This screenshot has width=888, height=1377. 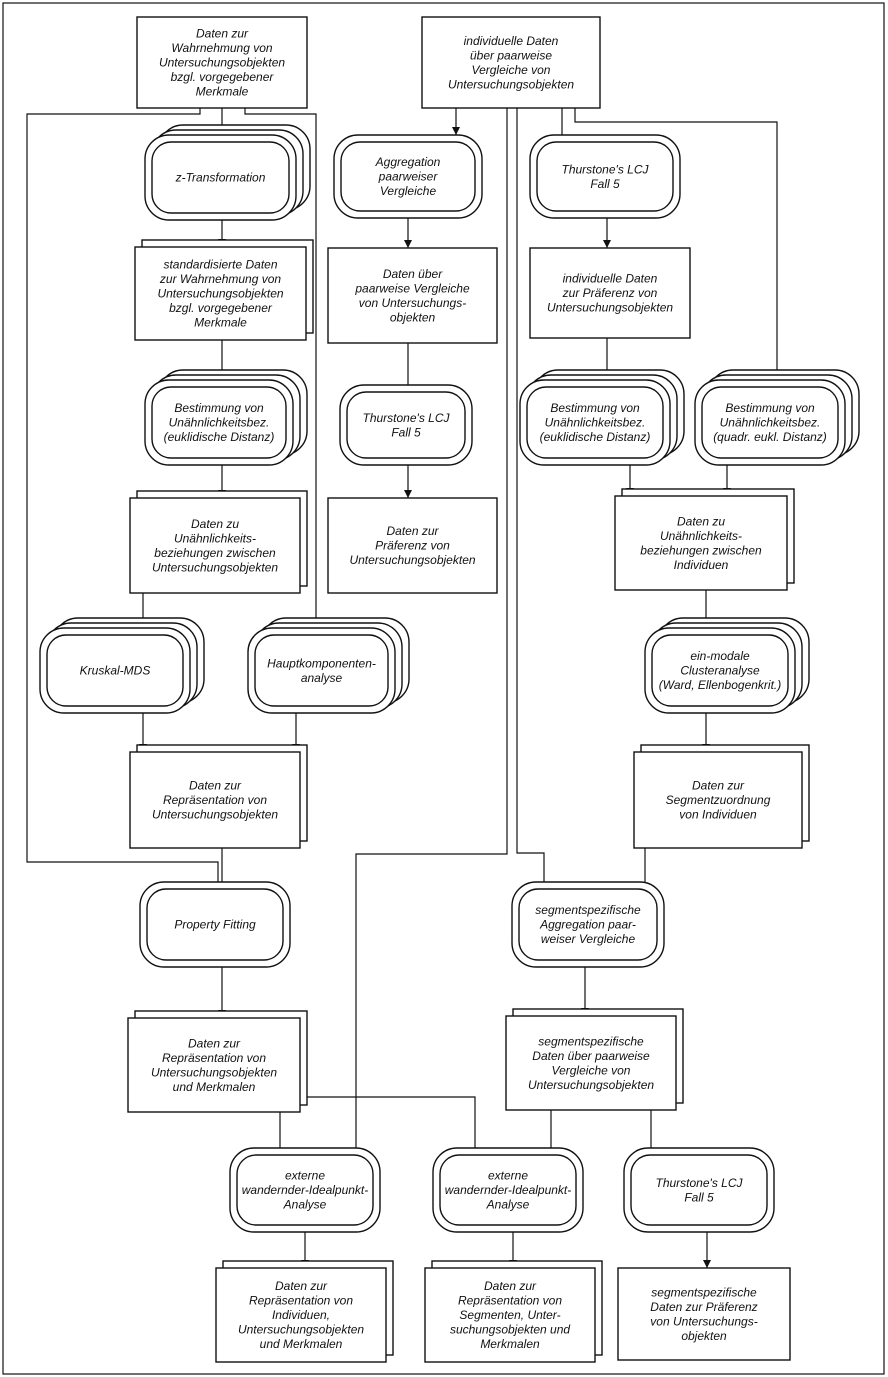 I want to click on node-label-line: (euklidische Distanz), so click(x=595, y=437).